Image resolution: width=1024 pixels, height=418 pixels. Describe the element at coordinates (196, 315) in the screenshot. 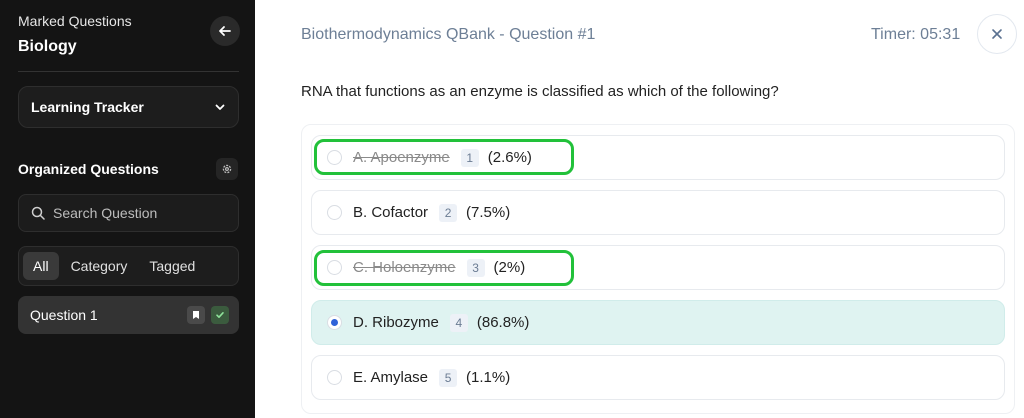

I see `bookmark-icon` at that location.